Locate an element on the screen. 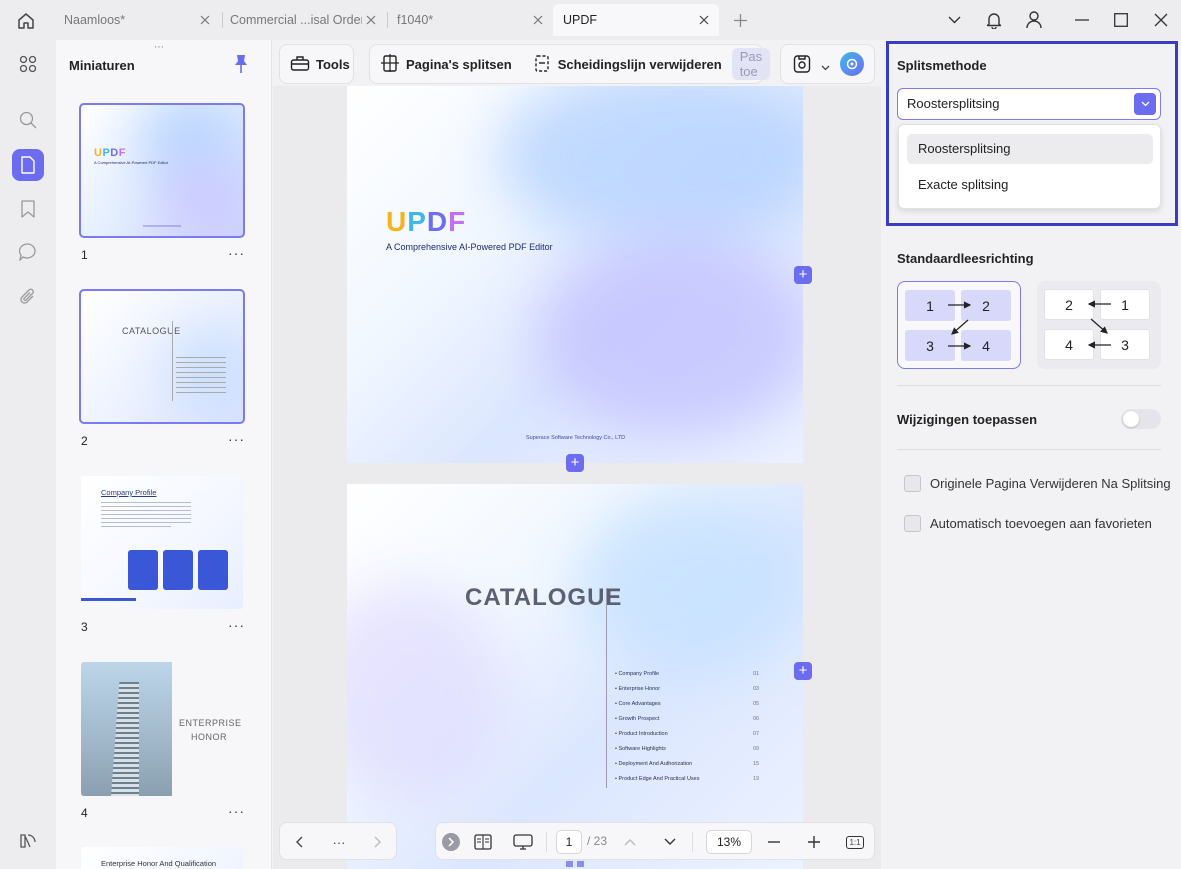 The height and width of the screenshot is (869, 1181). toolbox-icon is located at coordinates (300, 64).